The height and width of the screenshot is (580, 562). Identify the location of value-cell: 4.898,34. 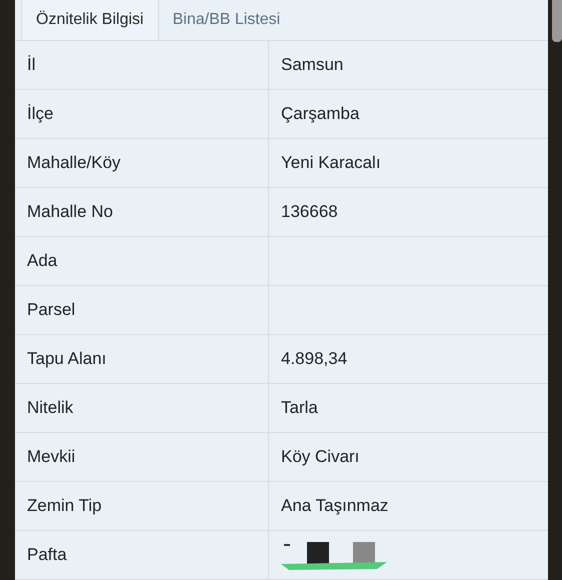
(408, 359).